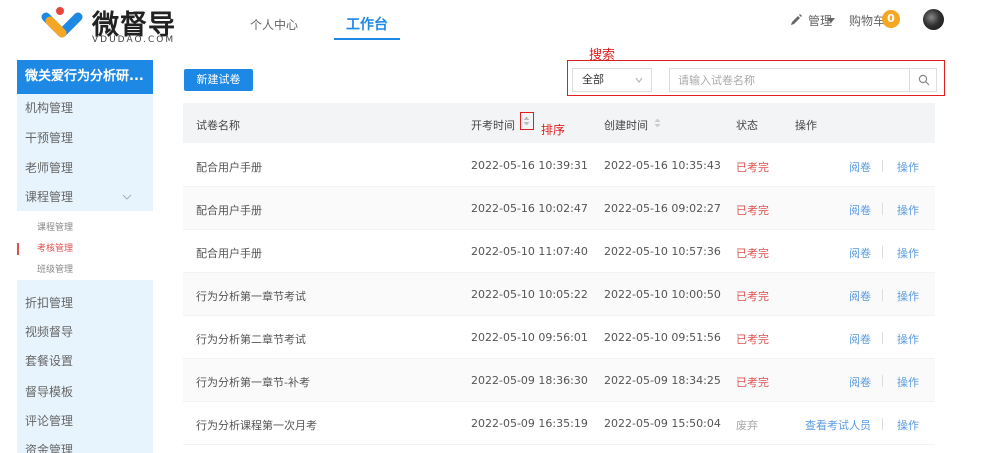 This screenshot has width=1000, height=453. I want to click on sidebar-item-courses: 课程管理, so click(85, 197).